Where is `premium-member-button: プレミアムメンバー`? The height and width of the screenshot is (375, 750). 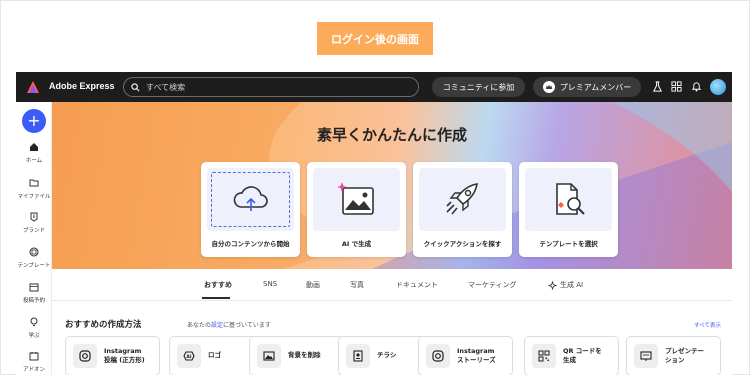
premium-member-button: プレミアムメンバー is located at coordinates (587, 87).